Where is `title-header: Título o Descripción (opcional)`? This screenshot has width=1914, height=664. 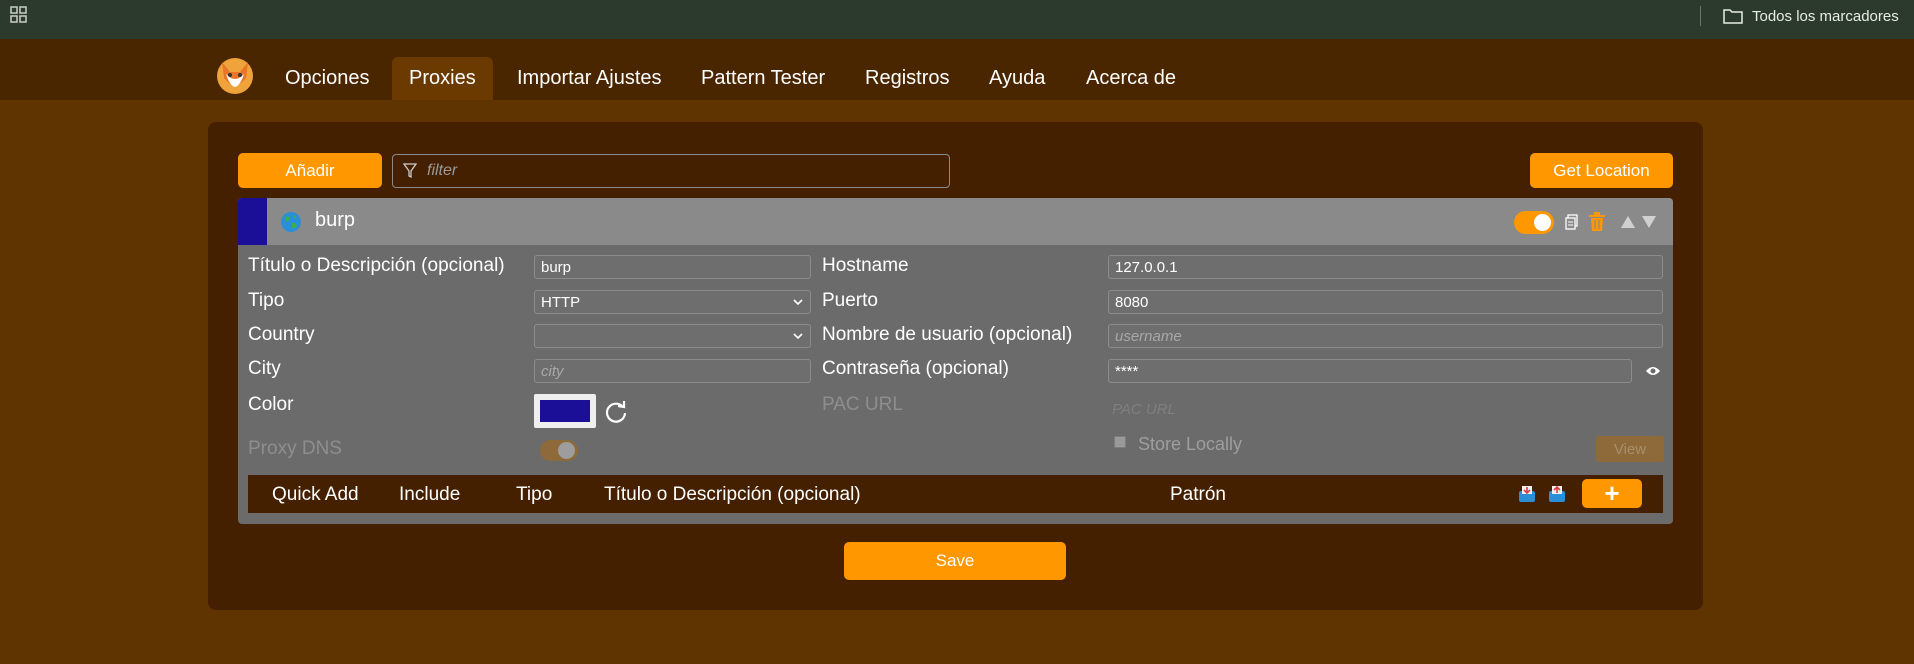 title-header: Título o Descripción (opcional) is located at coordinates (732, 494).